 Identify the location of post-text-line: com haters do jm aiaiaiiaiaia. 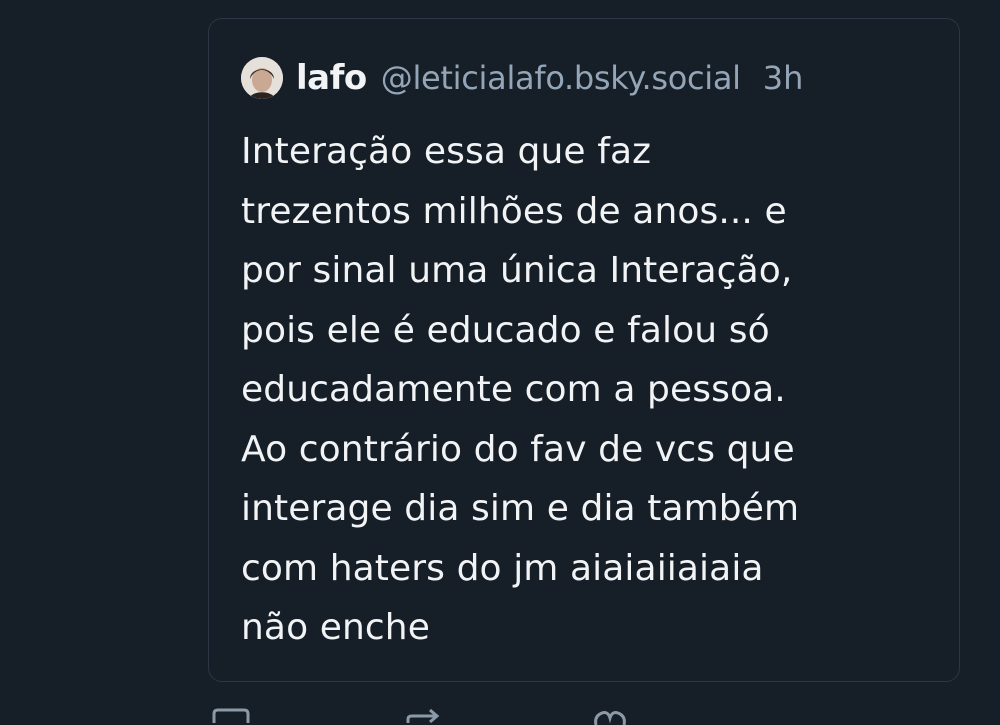
(502, 568).